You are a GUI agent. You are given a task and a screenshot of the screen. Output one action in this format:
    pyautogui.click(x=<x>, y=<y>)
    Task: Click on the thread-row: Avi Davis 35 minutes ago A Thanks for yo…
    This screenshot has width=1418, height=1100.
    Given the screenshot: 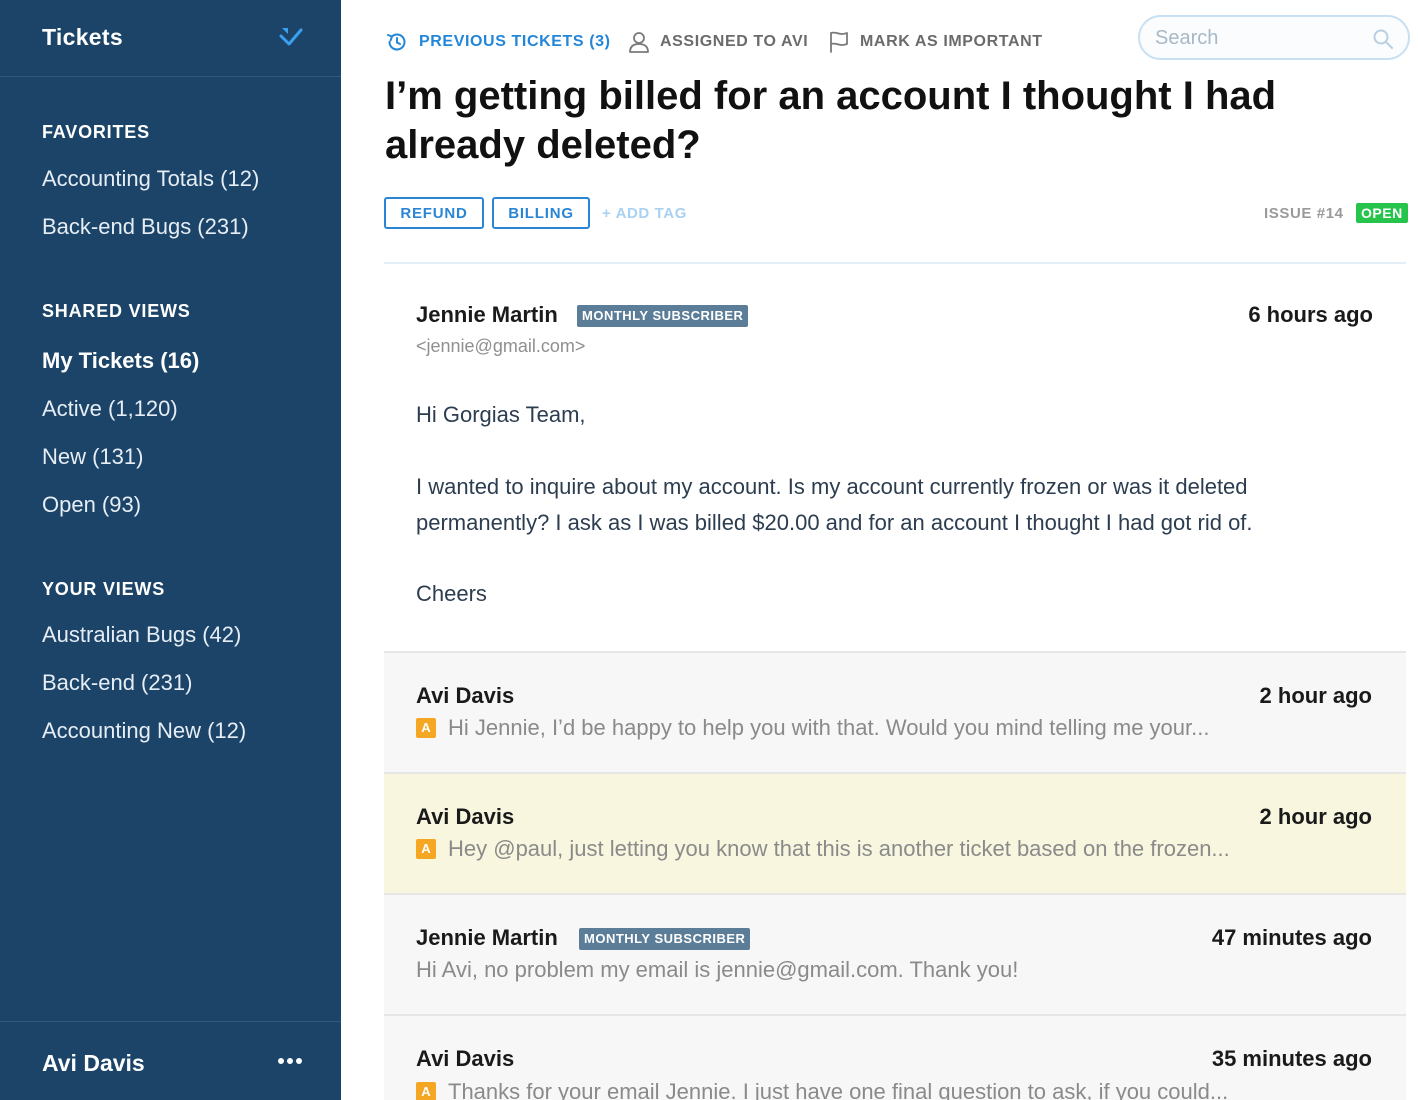 What is the action you would take?
    pyautogui.click(x=895, y=1057)
    